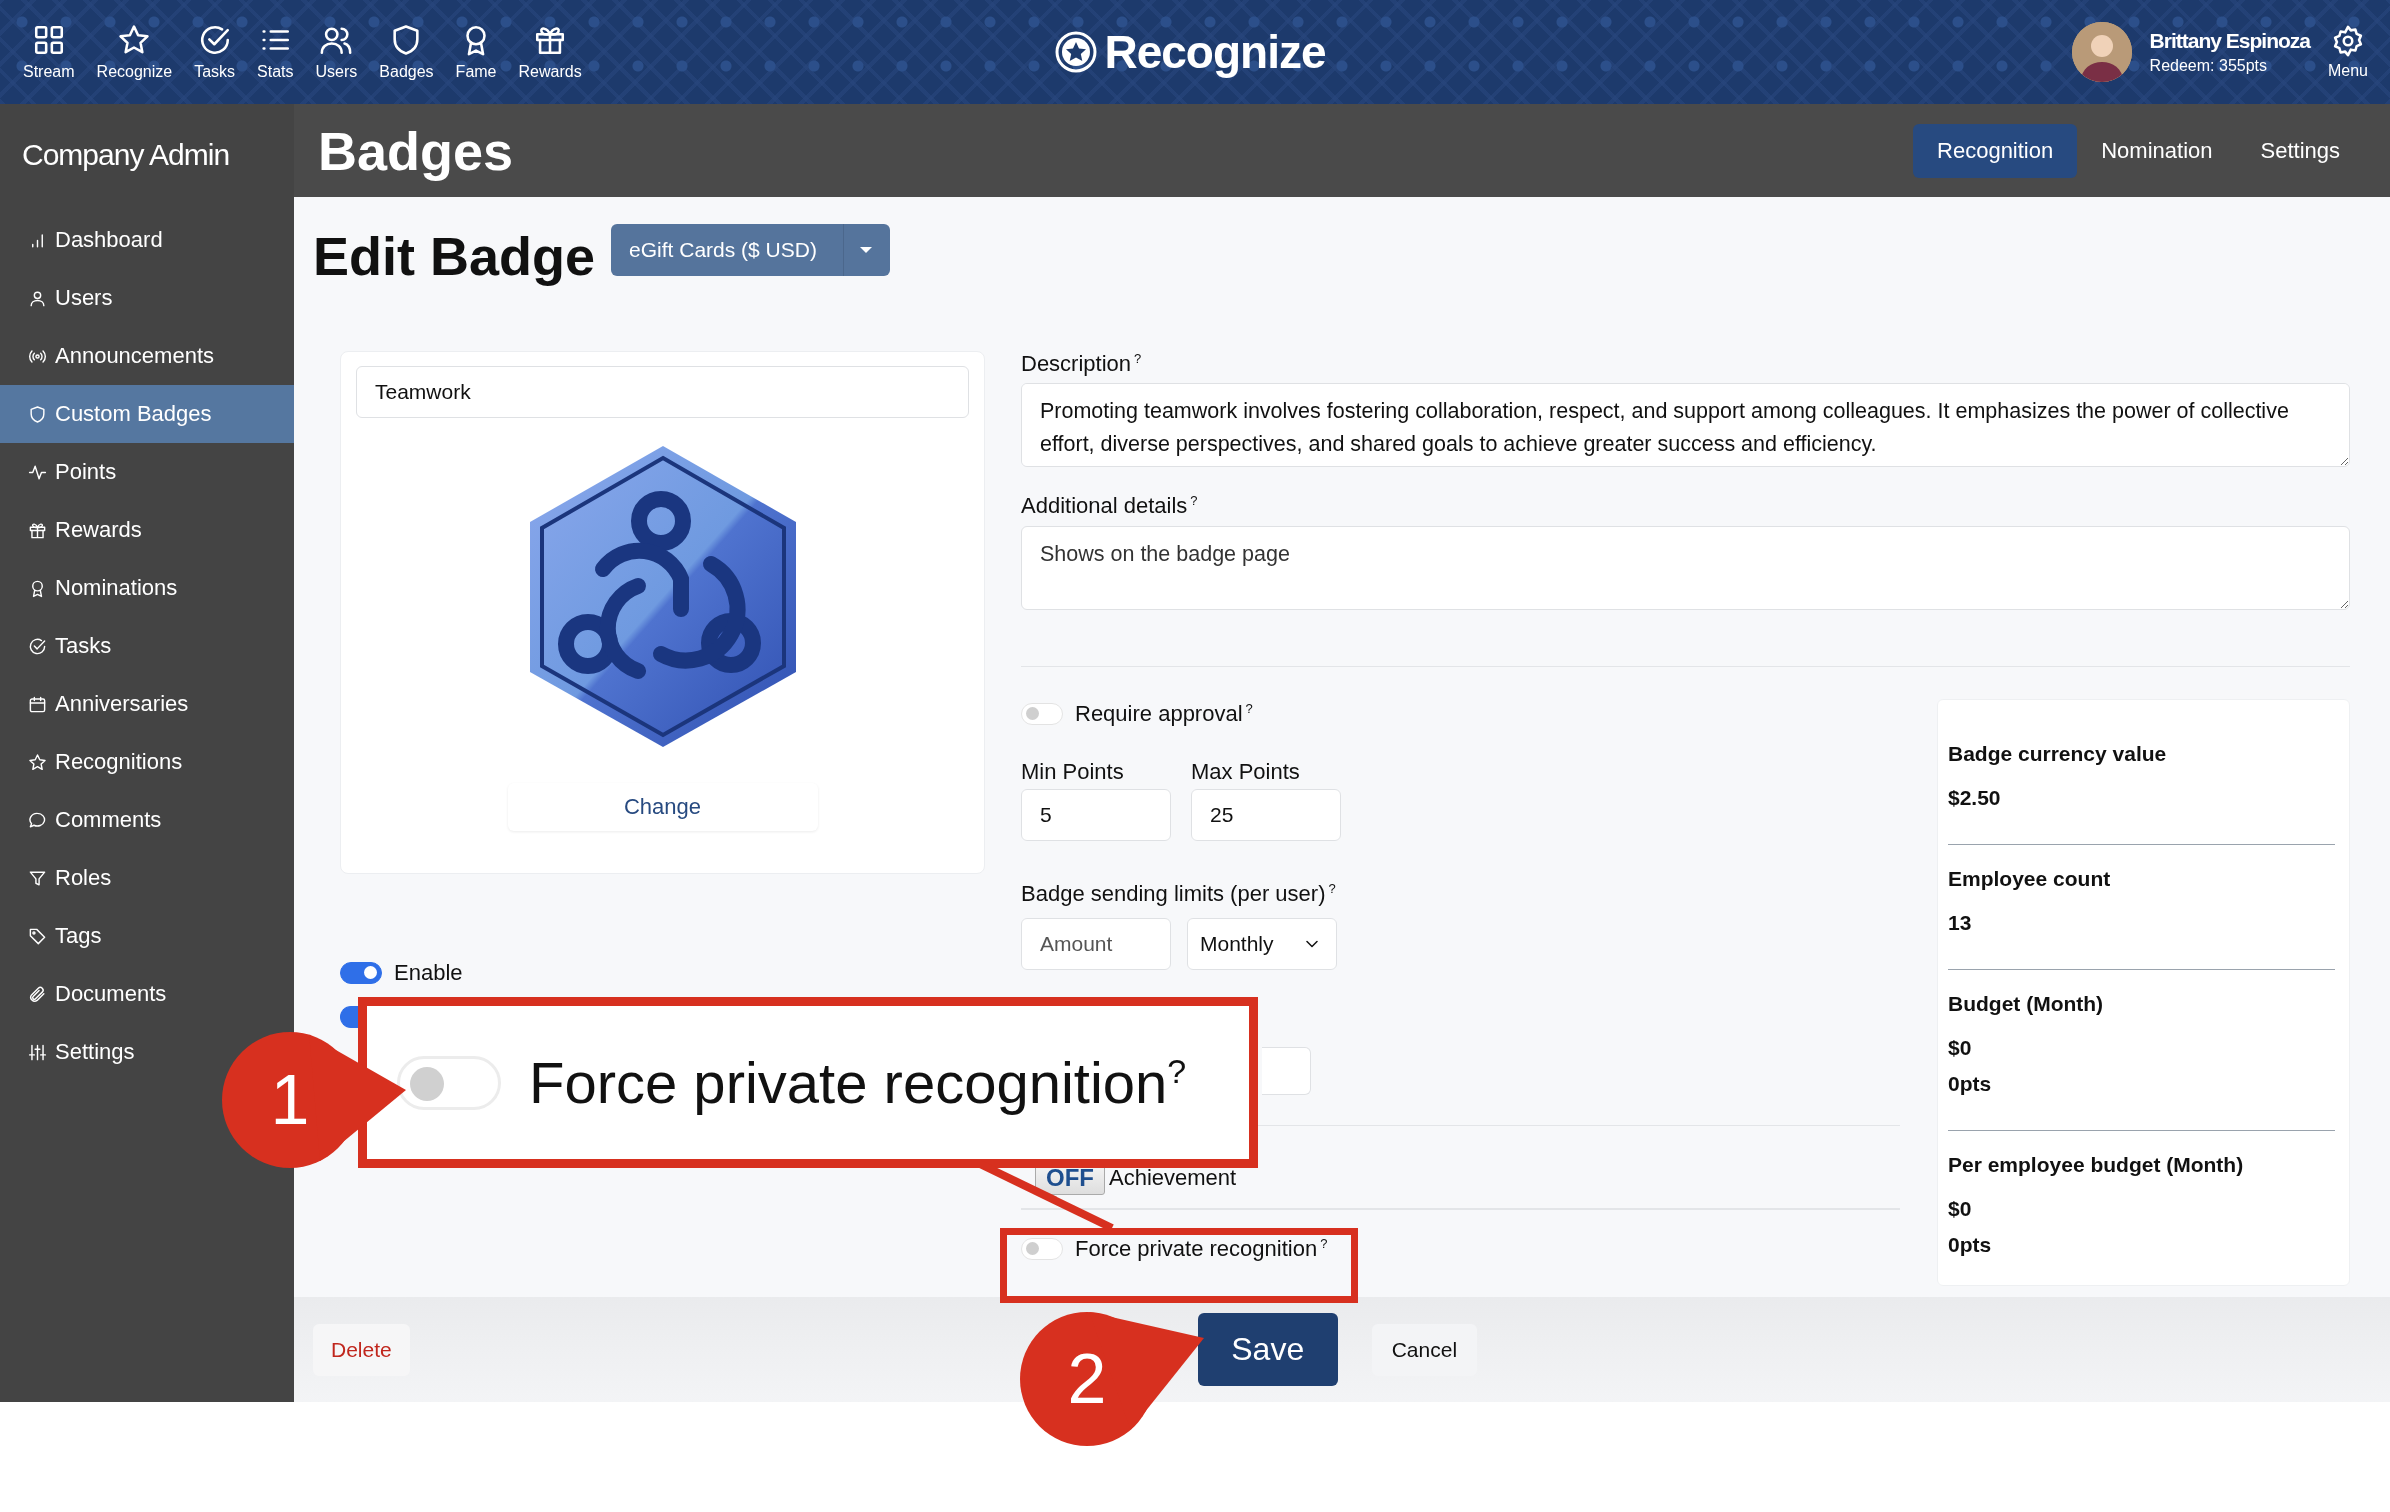  I want to click on sidebar-item: Comments, so click(88, 820).